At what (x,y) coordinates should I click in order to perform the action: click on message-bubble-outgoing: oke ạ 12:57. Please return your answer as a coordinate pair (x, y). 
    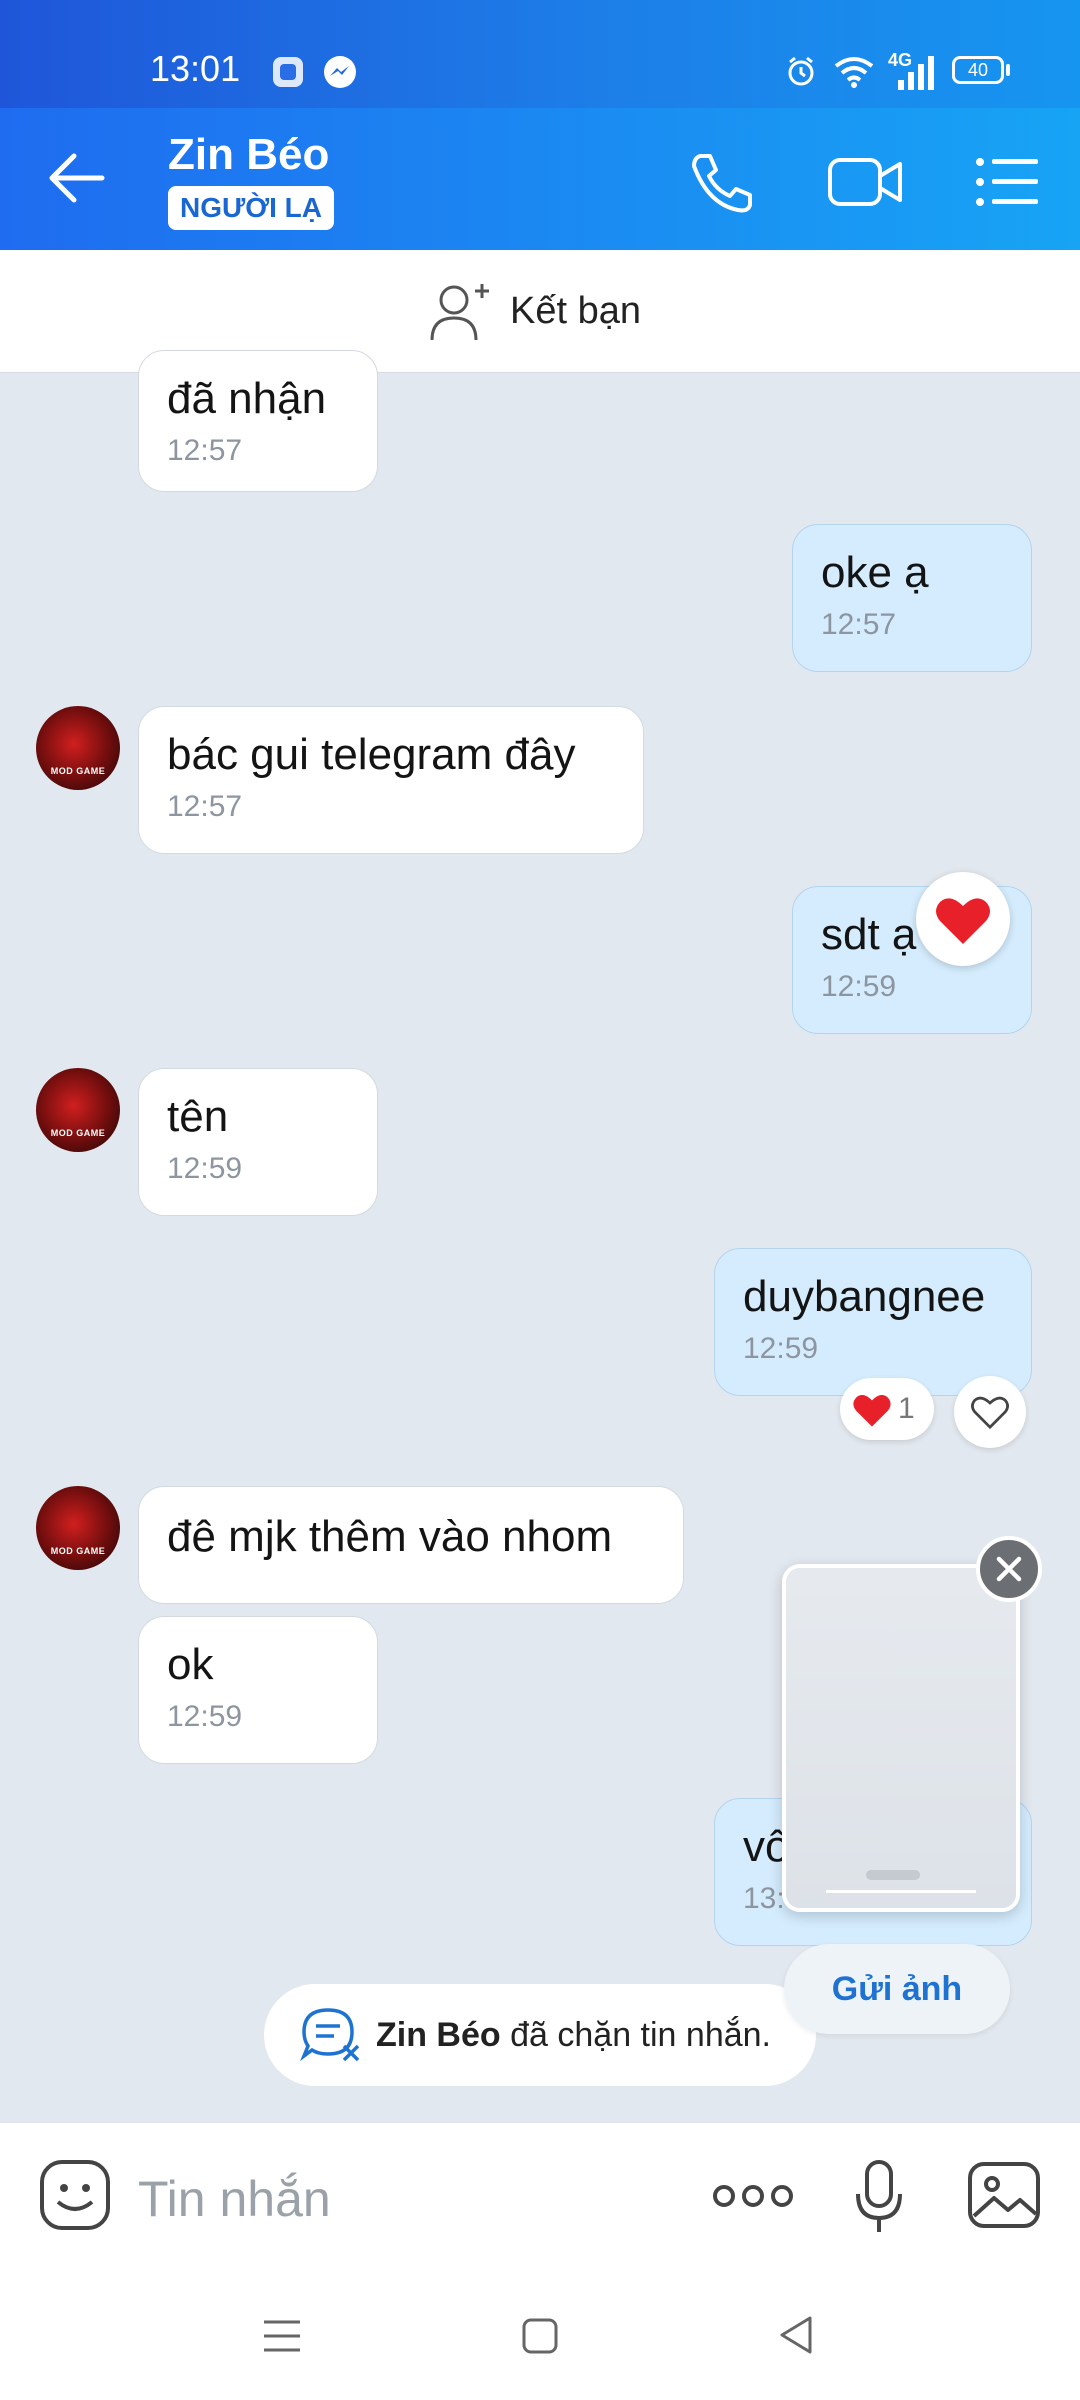
    Looking at the image, I should click on (912, 598).